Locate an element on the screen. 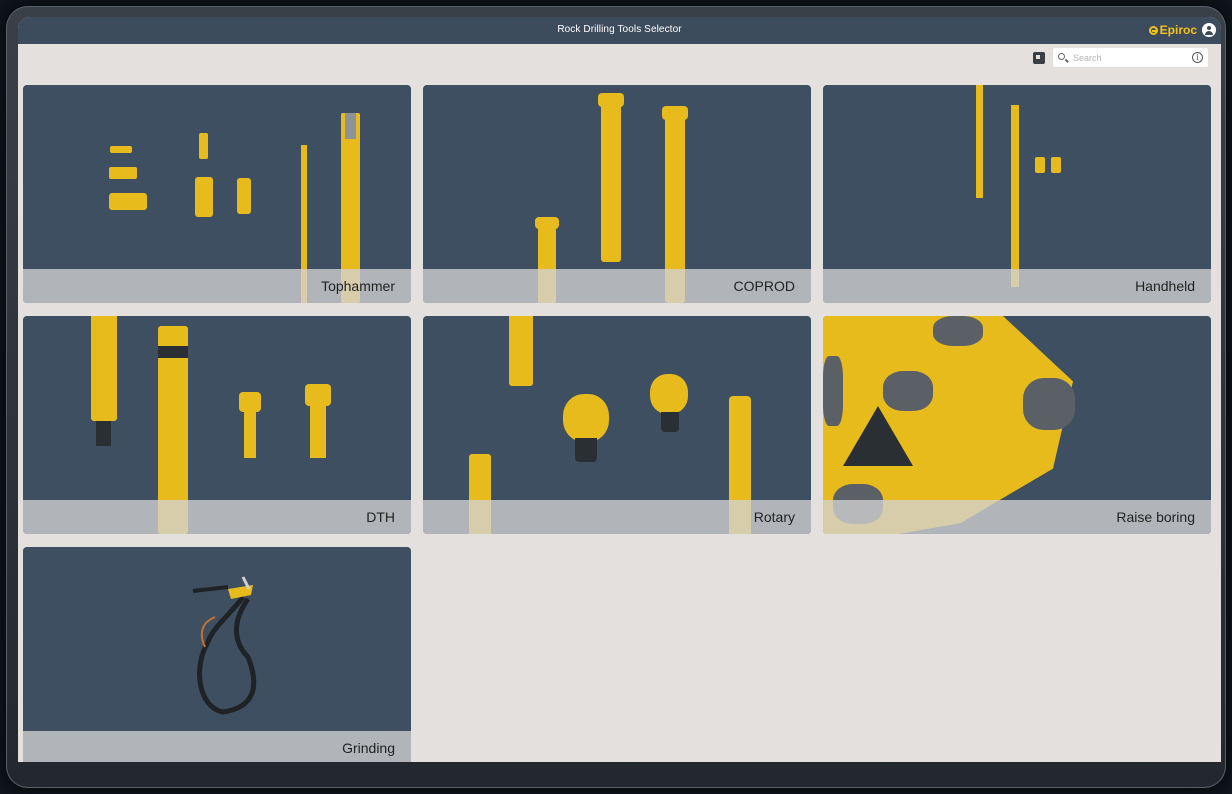 Image resolution: width=1232 pixels, height=794 pixels. card-title: Tophammer is located at coordinates (358, 286).